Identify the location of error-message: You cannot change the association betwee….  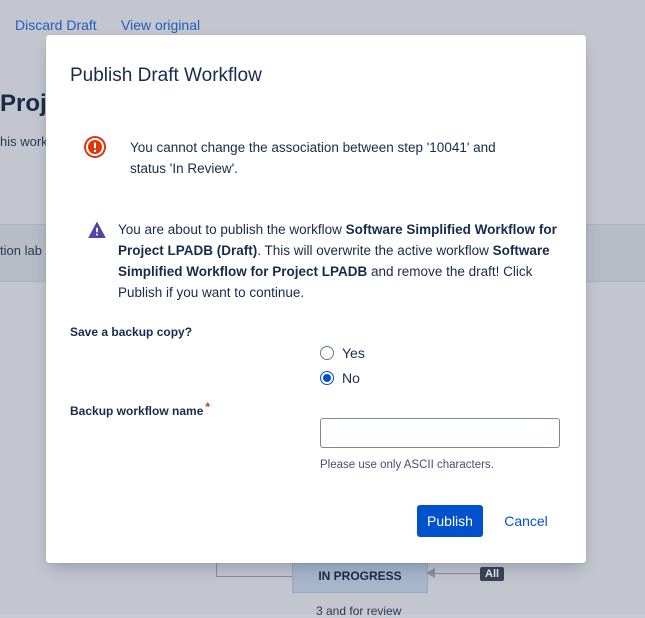
(313, 158).